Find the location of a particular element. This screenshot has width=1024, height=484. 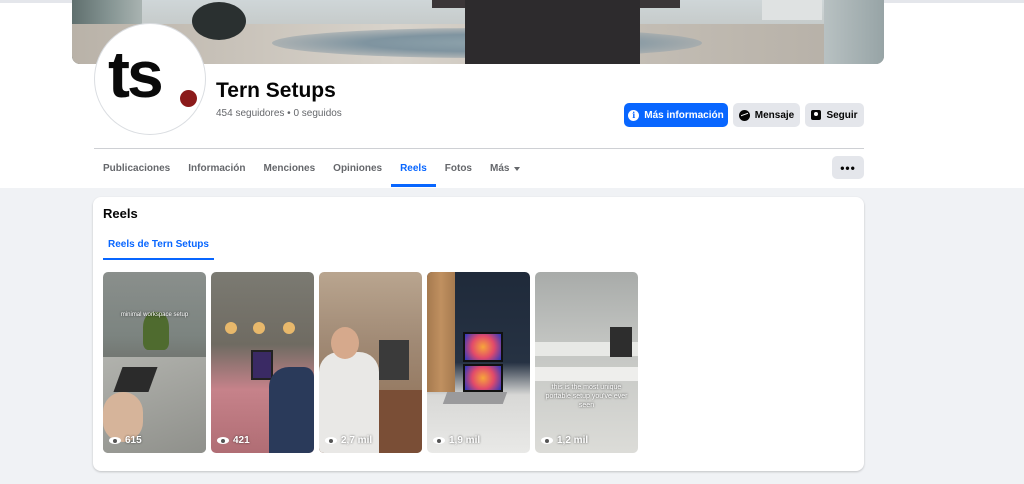

avatar-logo-dot is located at coordinates (188, 98).